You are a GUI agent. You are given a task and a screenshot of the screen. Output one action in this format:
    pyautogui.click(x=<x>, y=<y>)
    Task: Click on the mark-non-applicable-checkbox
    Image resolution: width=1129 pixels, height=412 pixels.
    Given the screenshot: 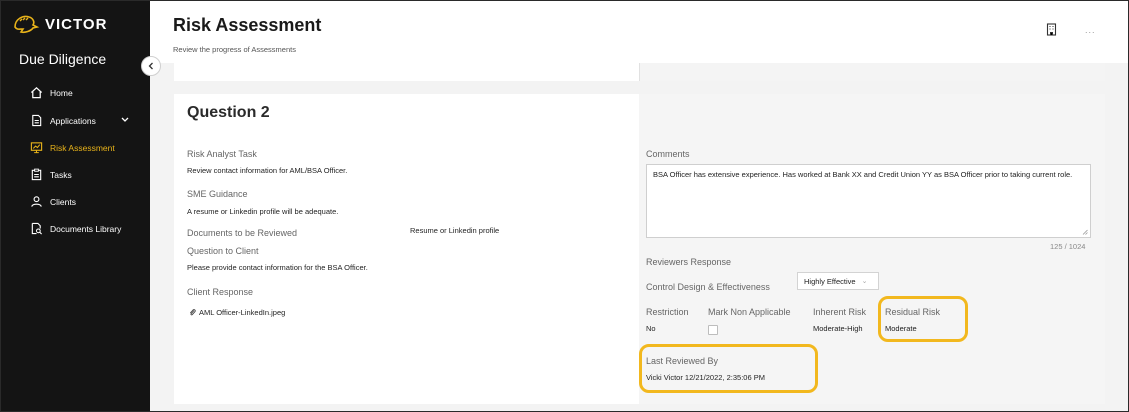 What is the action you would take?
    pyautogui.click(x=713, y=330)
    